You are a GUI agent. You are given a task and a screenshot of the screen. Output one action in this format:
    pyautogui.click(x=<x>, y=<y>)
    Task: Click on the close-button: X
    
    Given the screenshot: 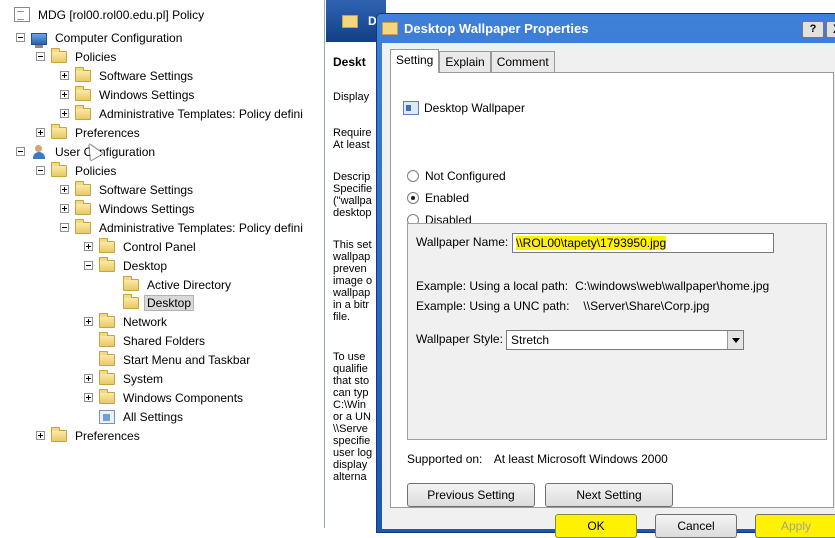 What is the action you would take?
    pyautogui.click(x=830, y=29)
    